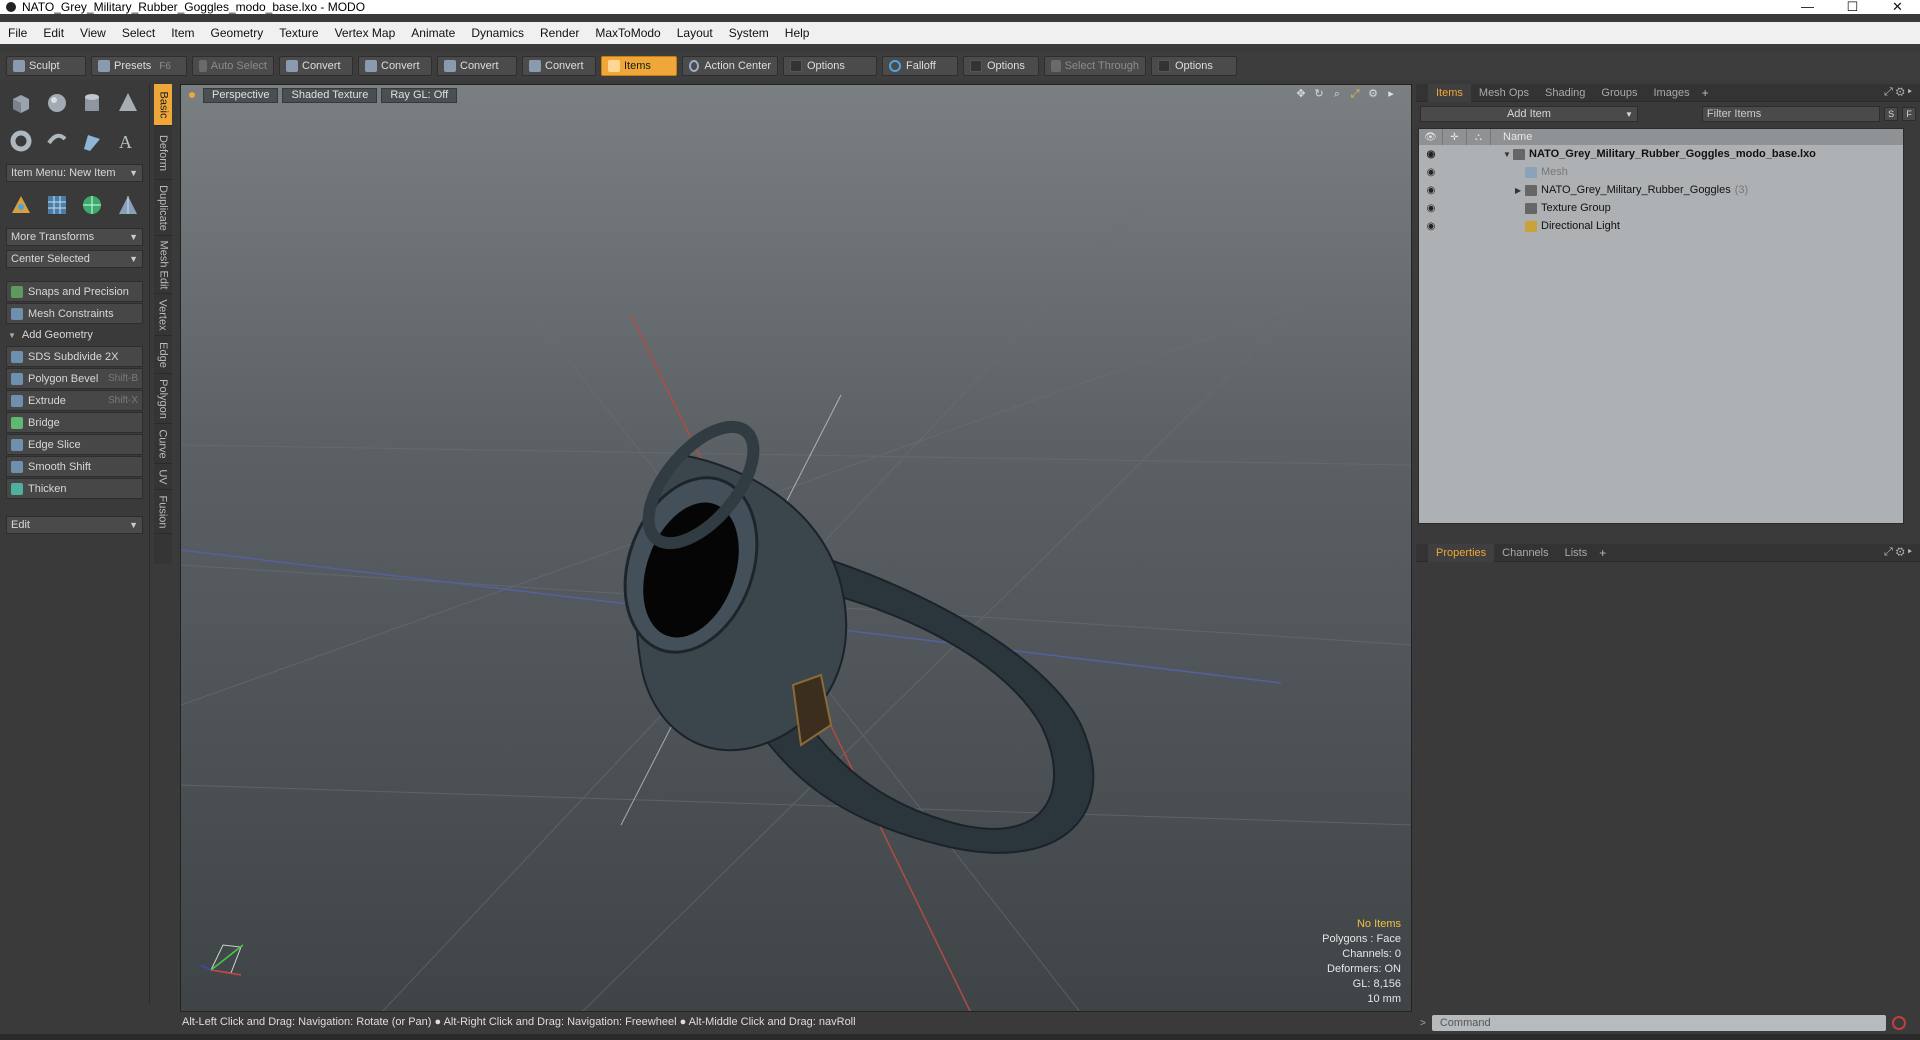 This screenshot has height=1040, width=1920. I want to click on command-history-icon: >, so click(1423, 1023).